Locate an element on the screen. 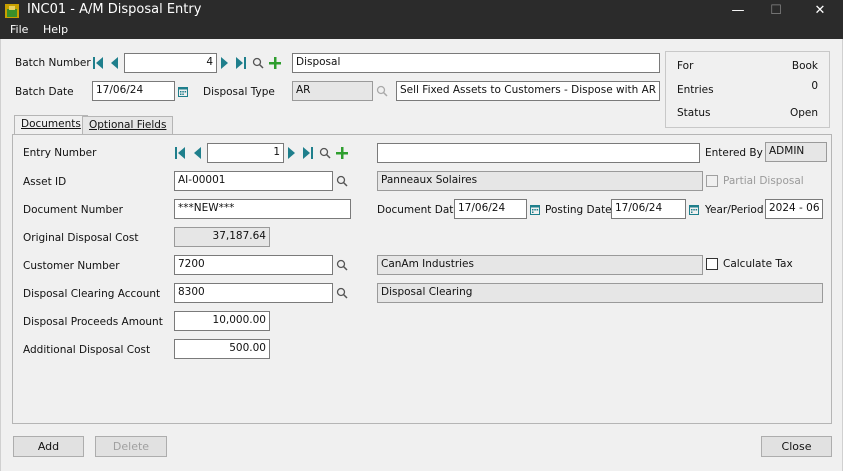  tab-optional-fields: Optional Fields is located at coordinates (128, 125).